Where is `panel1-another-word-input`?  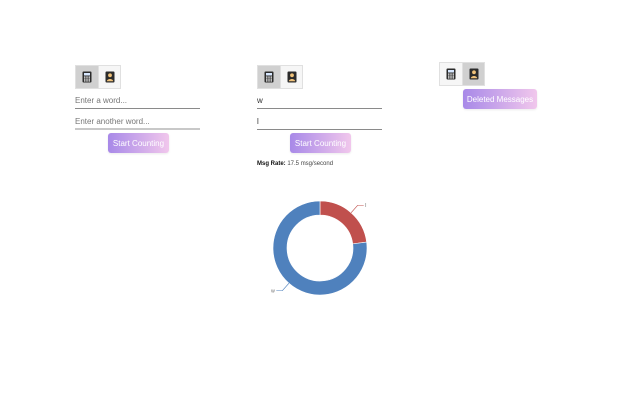
panel1-another-word-input is located at coordinates (137, 122).